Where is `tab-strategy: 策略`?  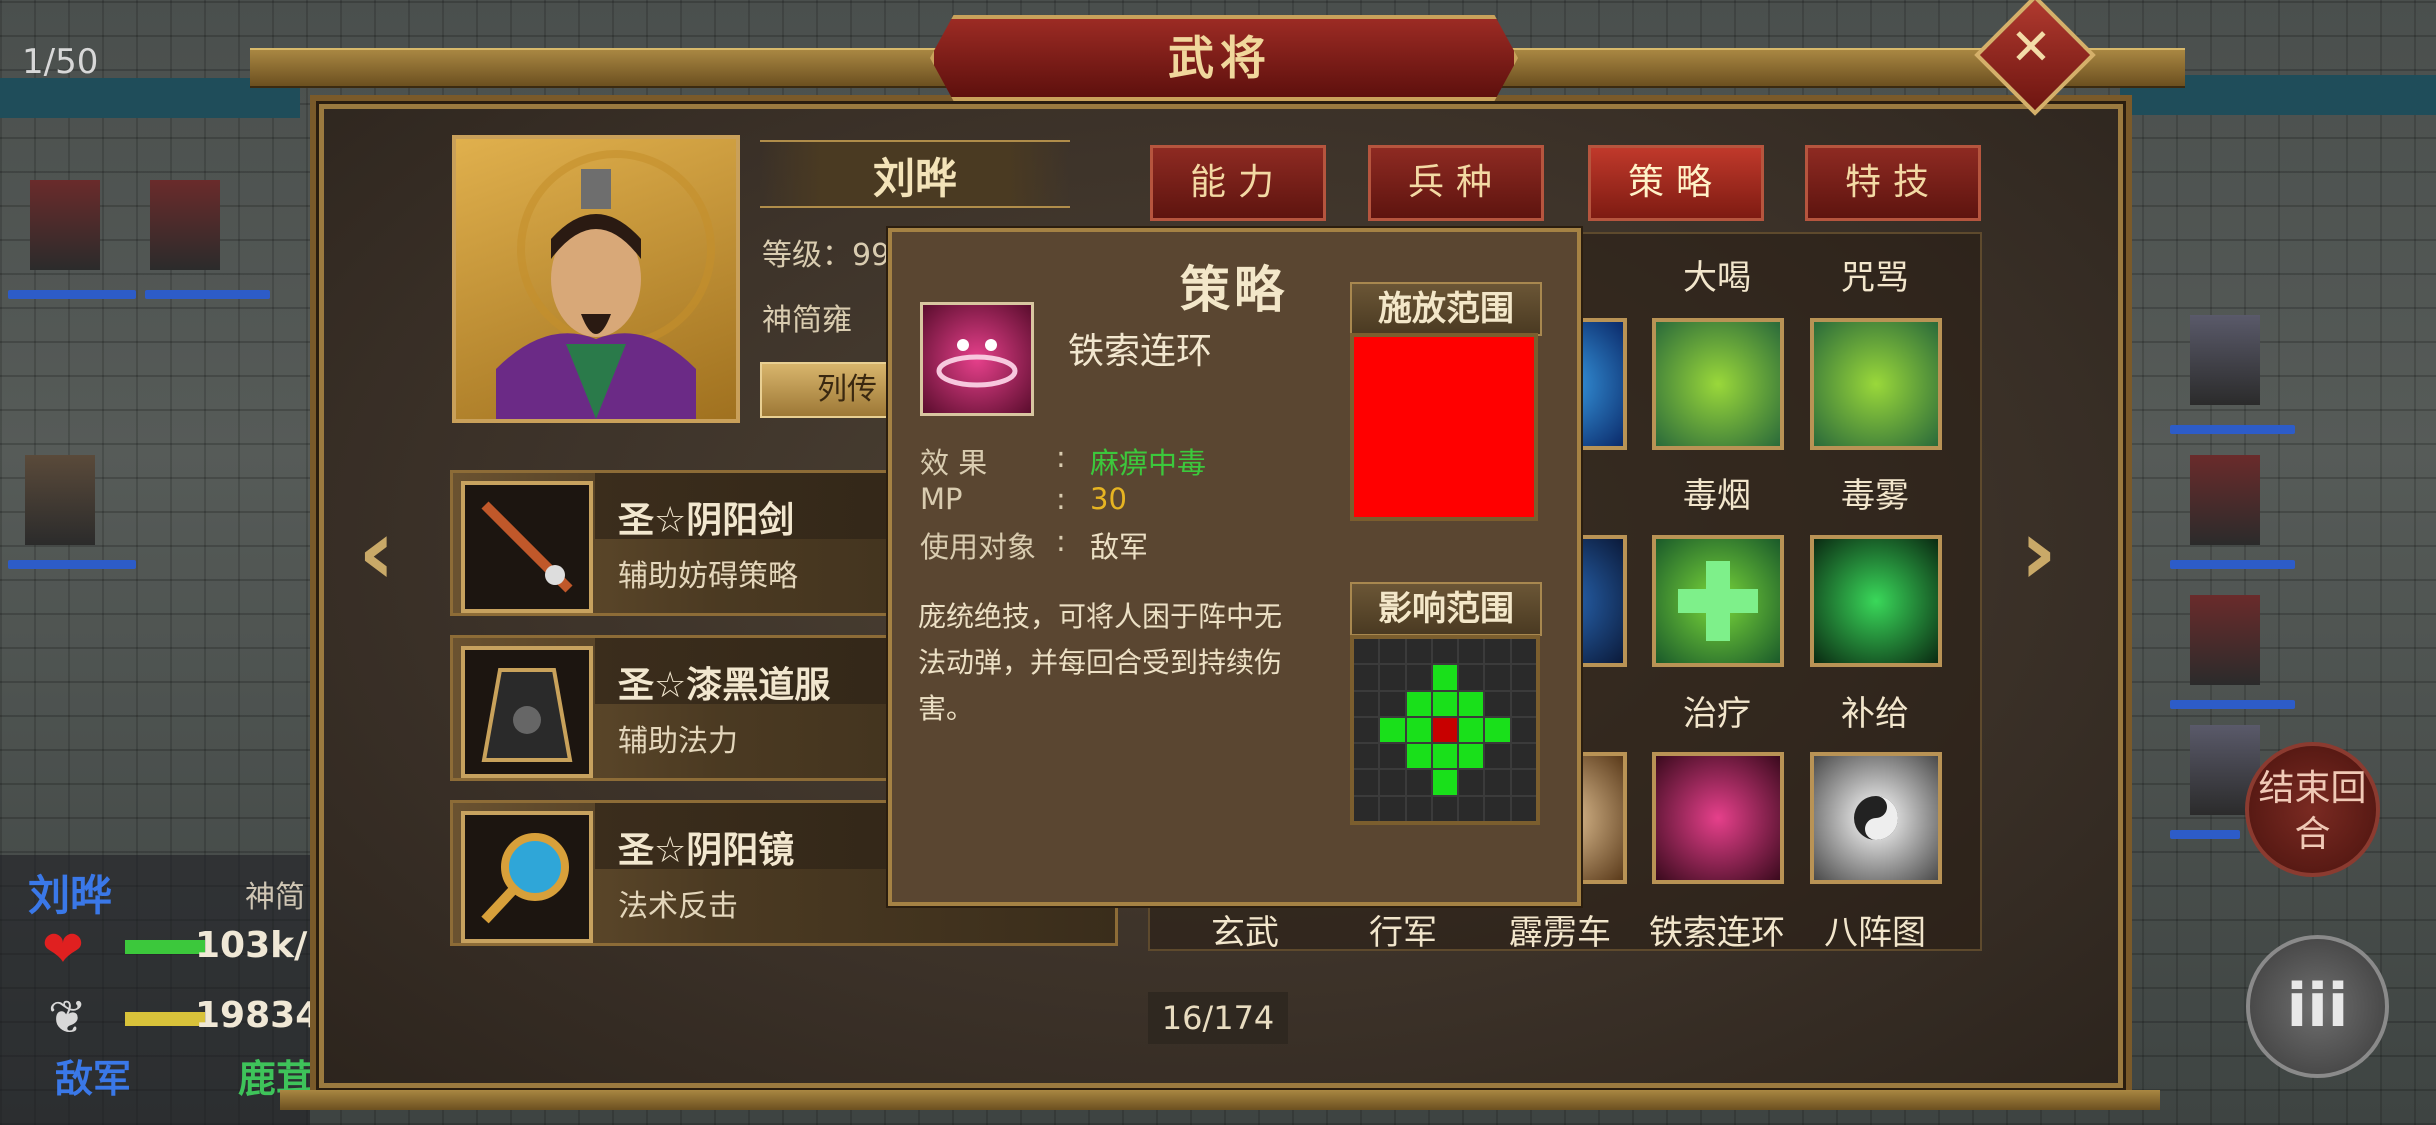
tab-strategy: 策略 is located at coordinates (1676, 183).